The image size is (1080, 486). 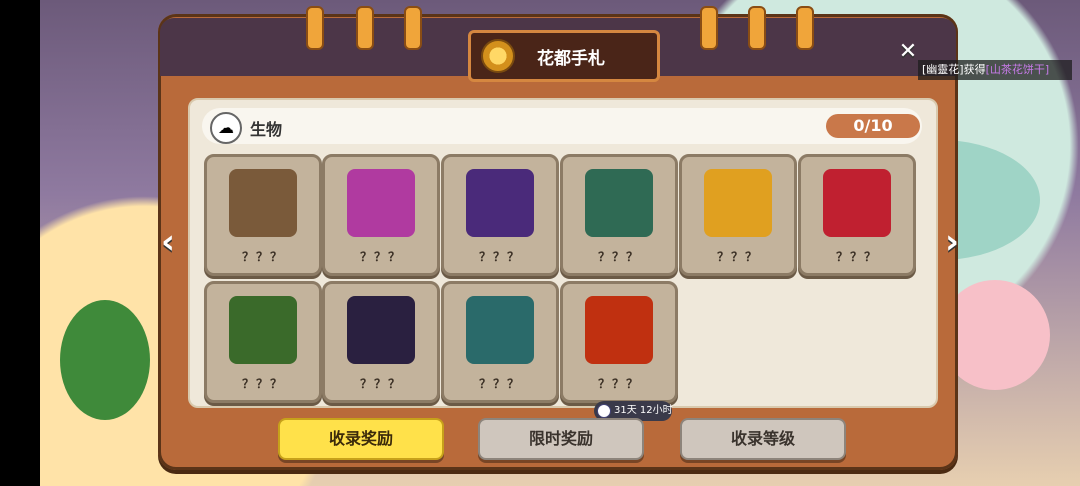 I want to click on collect-reward-button: 收录奖励, so click(x=361, y=439).